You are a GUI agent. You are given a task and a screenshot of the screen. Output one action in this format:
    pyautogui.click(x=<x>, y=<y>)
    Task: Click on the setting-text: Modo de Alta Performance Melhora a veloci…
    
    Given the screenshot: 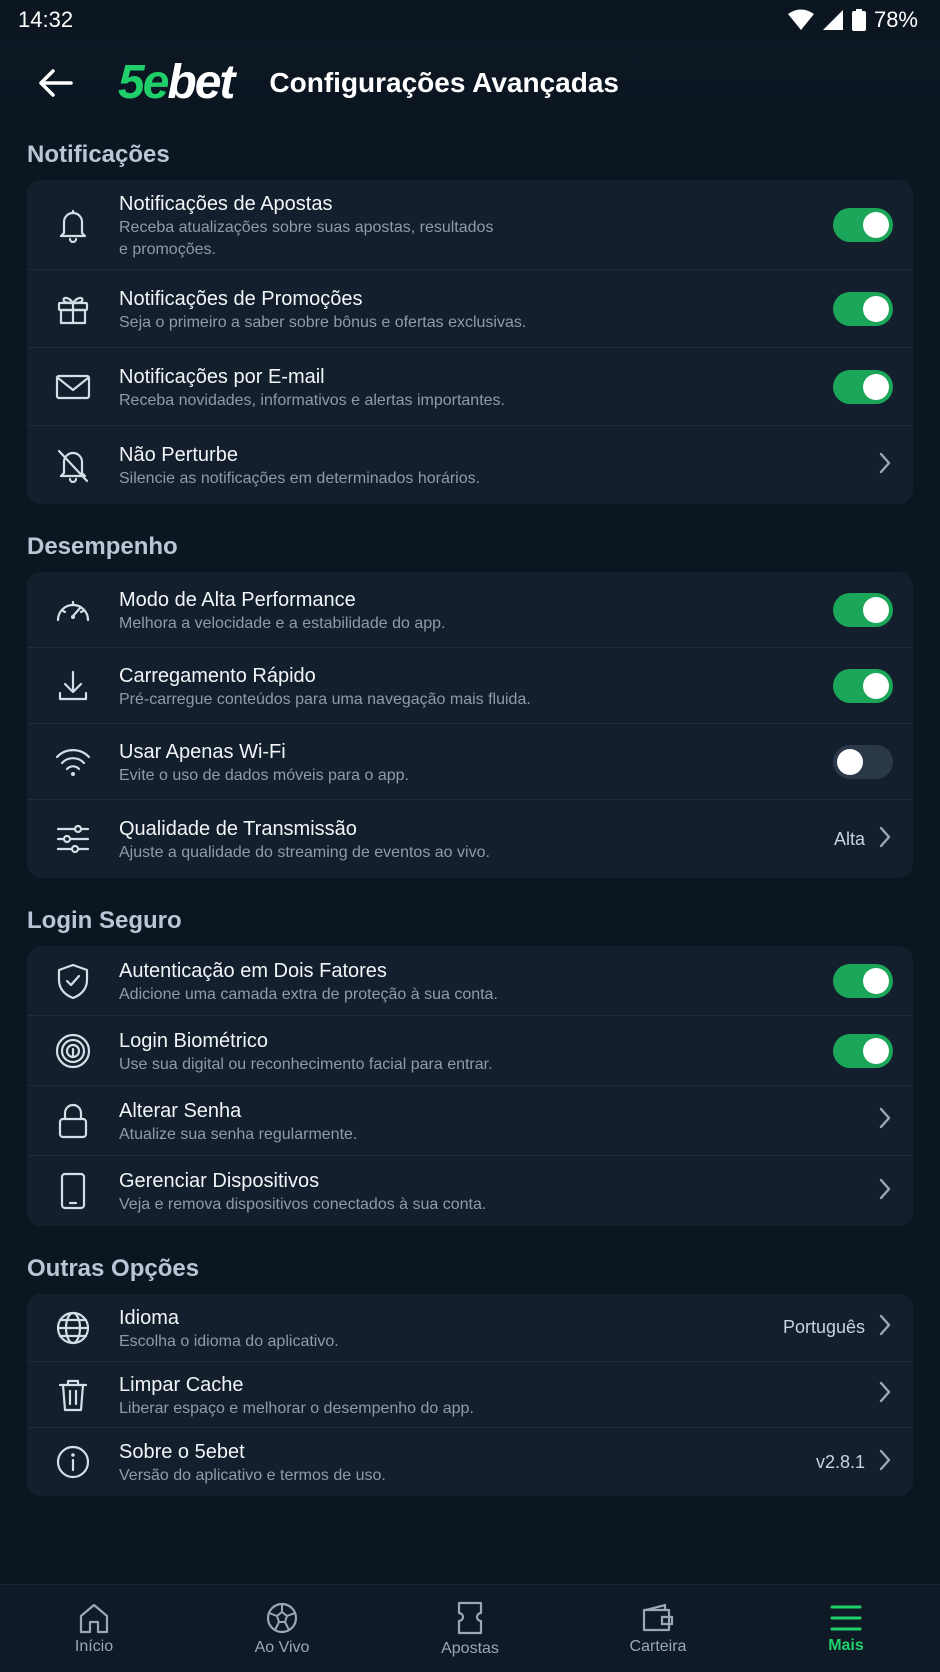 What is the action you would take?
    pyautogui.click(x=476, y=610)
    